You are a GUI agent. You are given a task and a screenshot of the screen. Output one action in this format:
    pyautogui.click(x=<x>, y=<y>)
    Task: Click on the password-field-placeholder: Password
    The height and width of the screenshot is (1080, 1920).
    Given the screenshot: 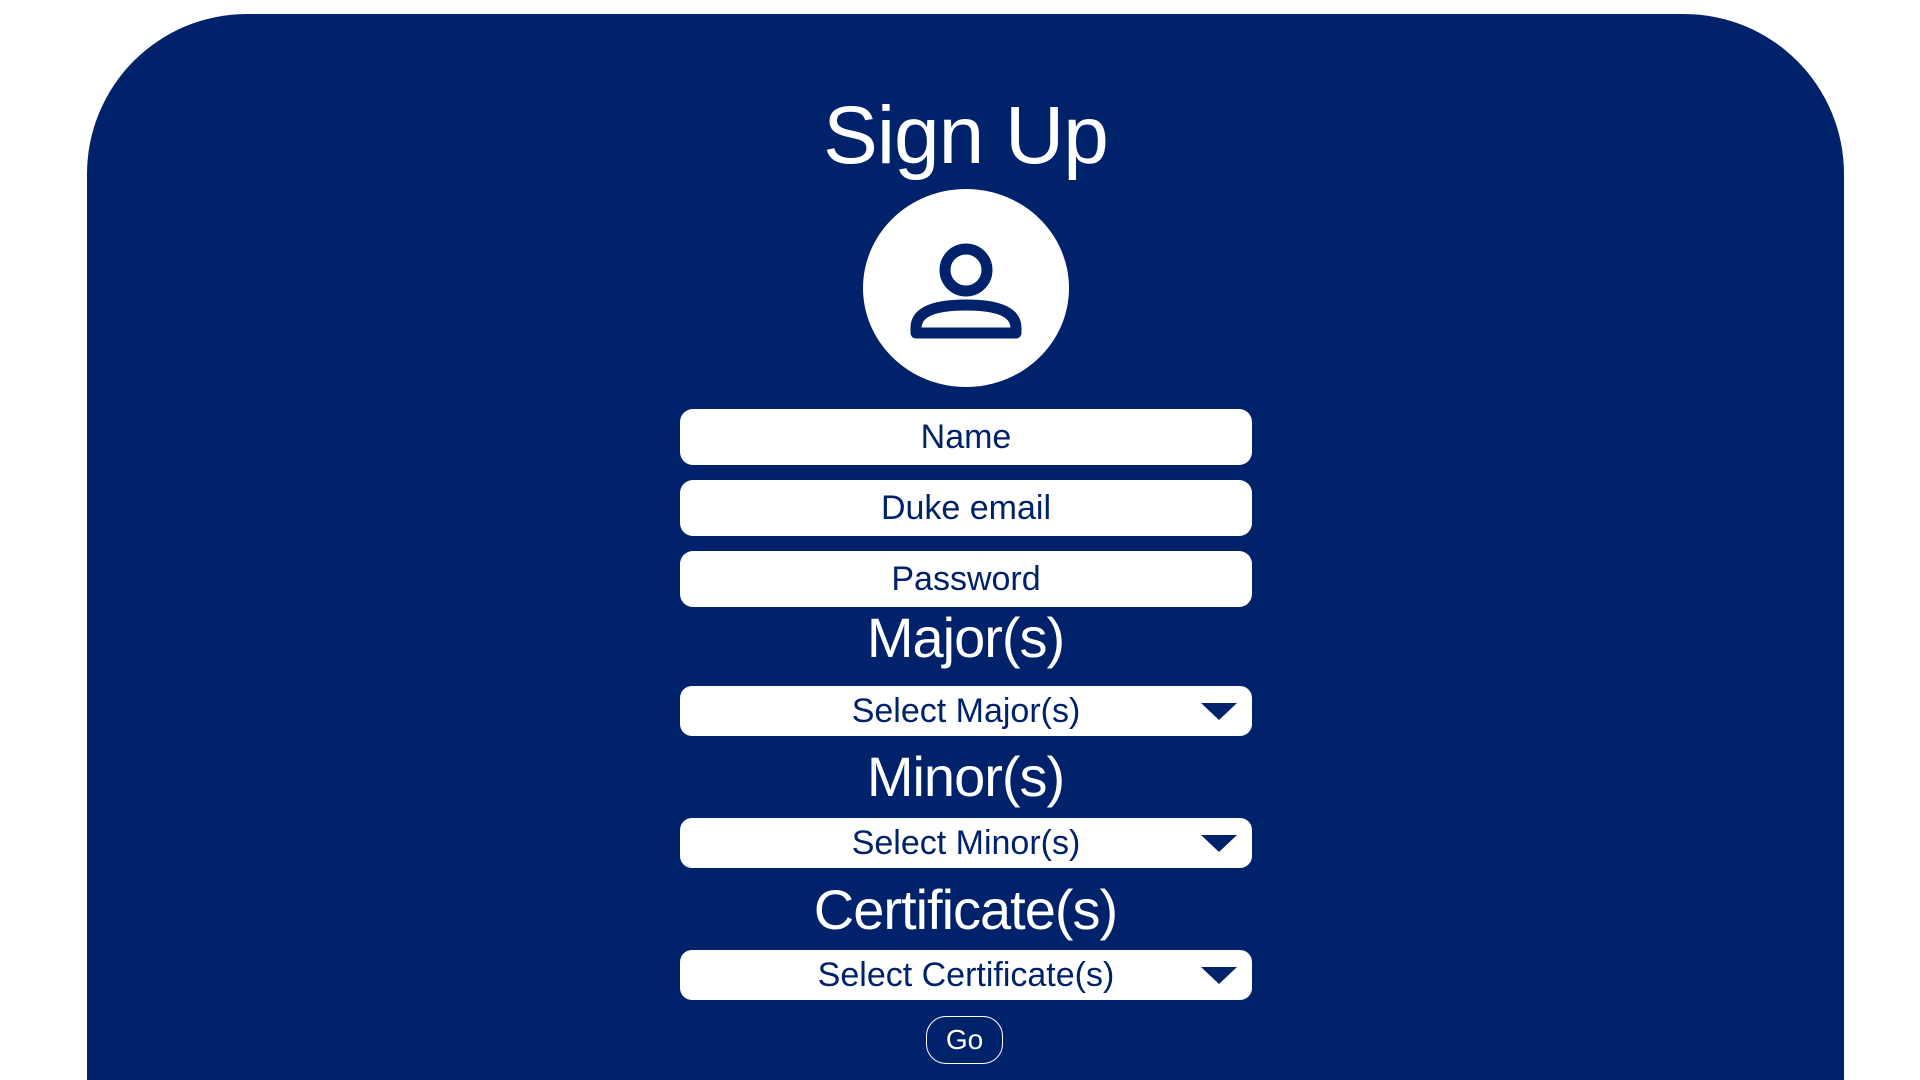 What is the action you would take?
    pyautogui.click(x=966, y=578)
    